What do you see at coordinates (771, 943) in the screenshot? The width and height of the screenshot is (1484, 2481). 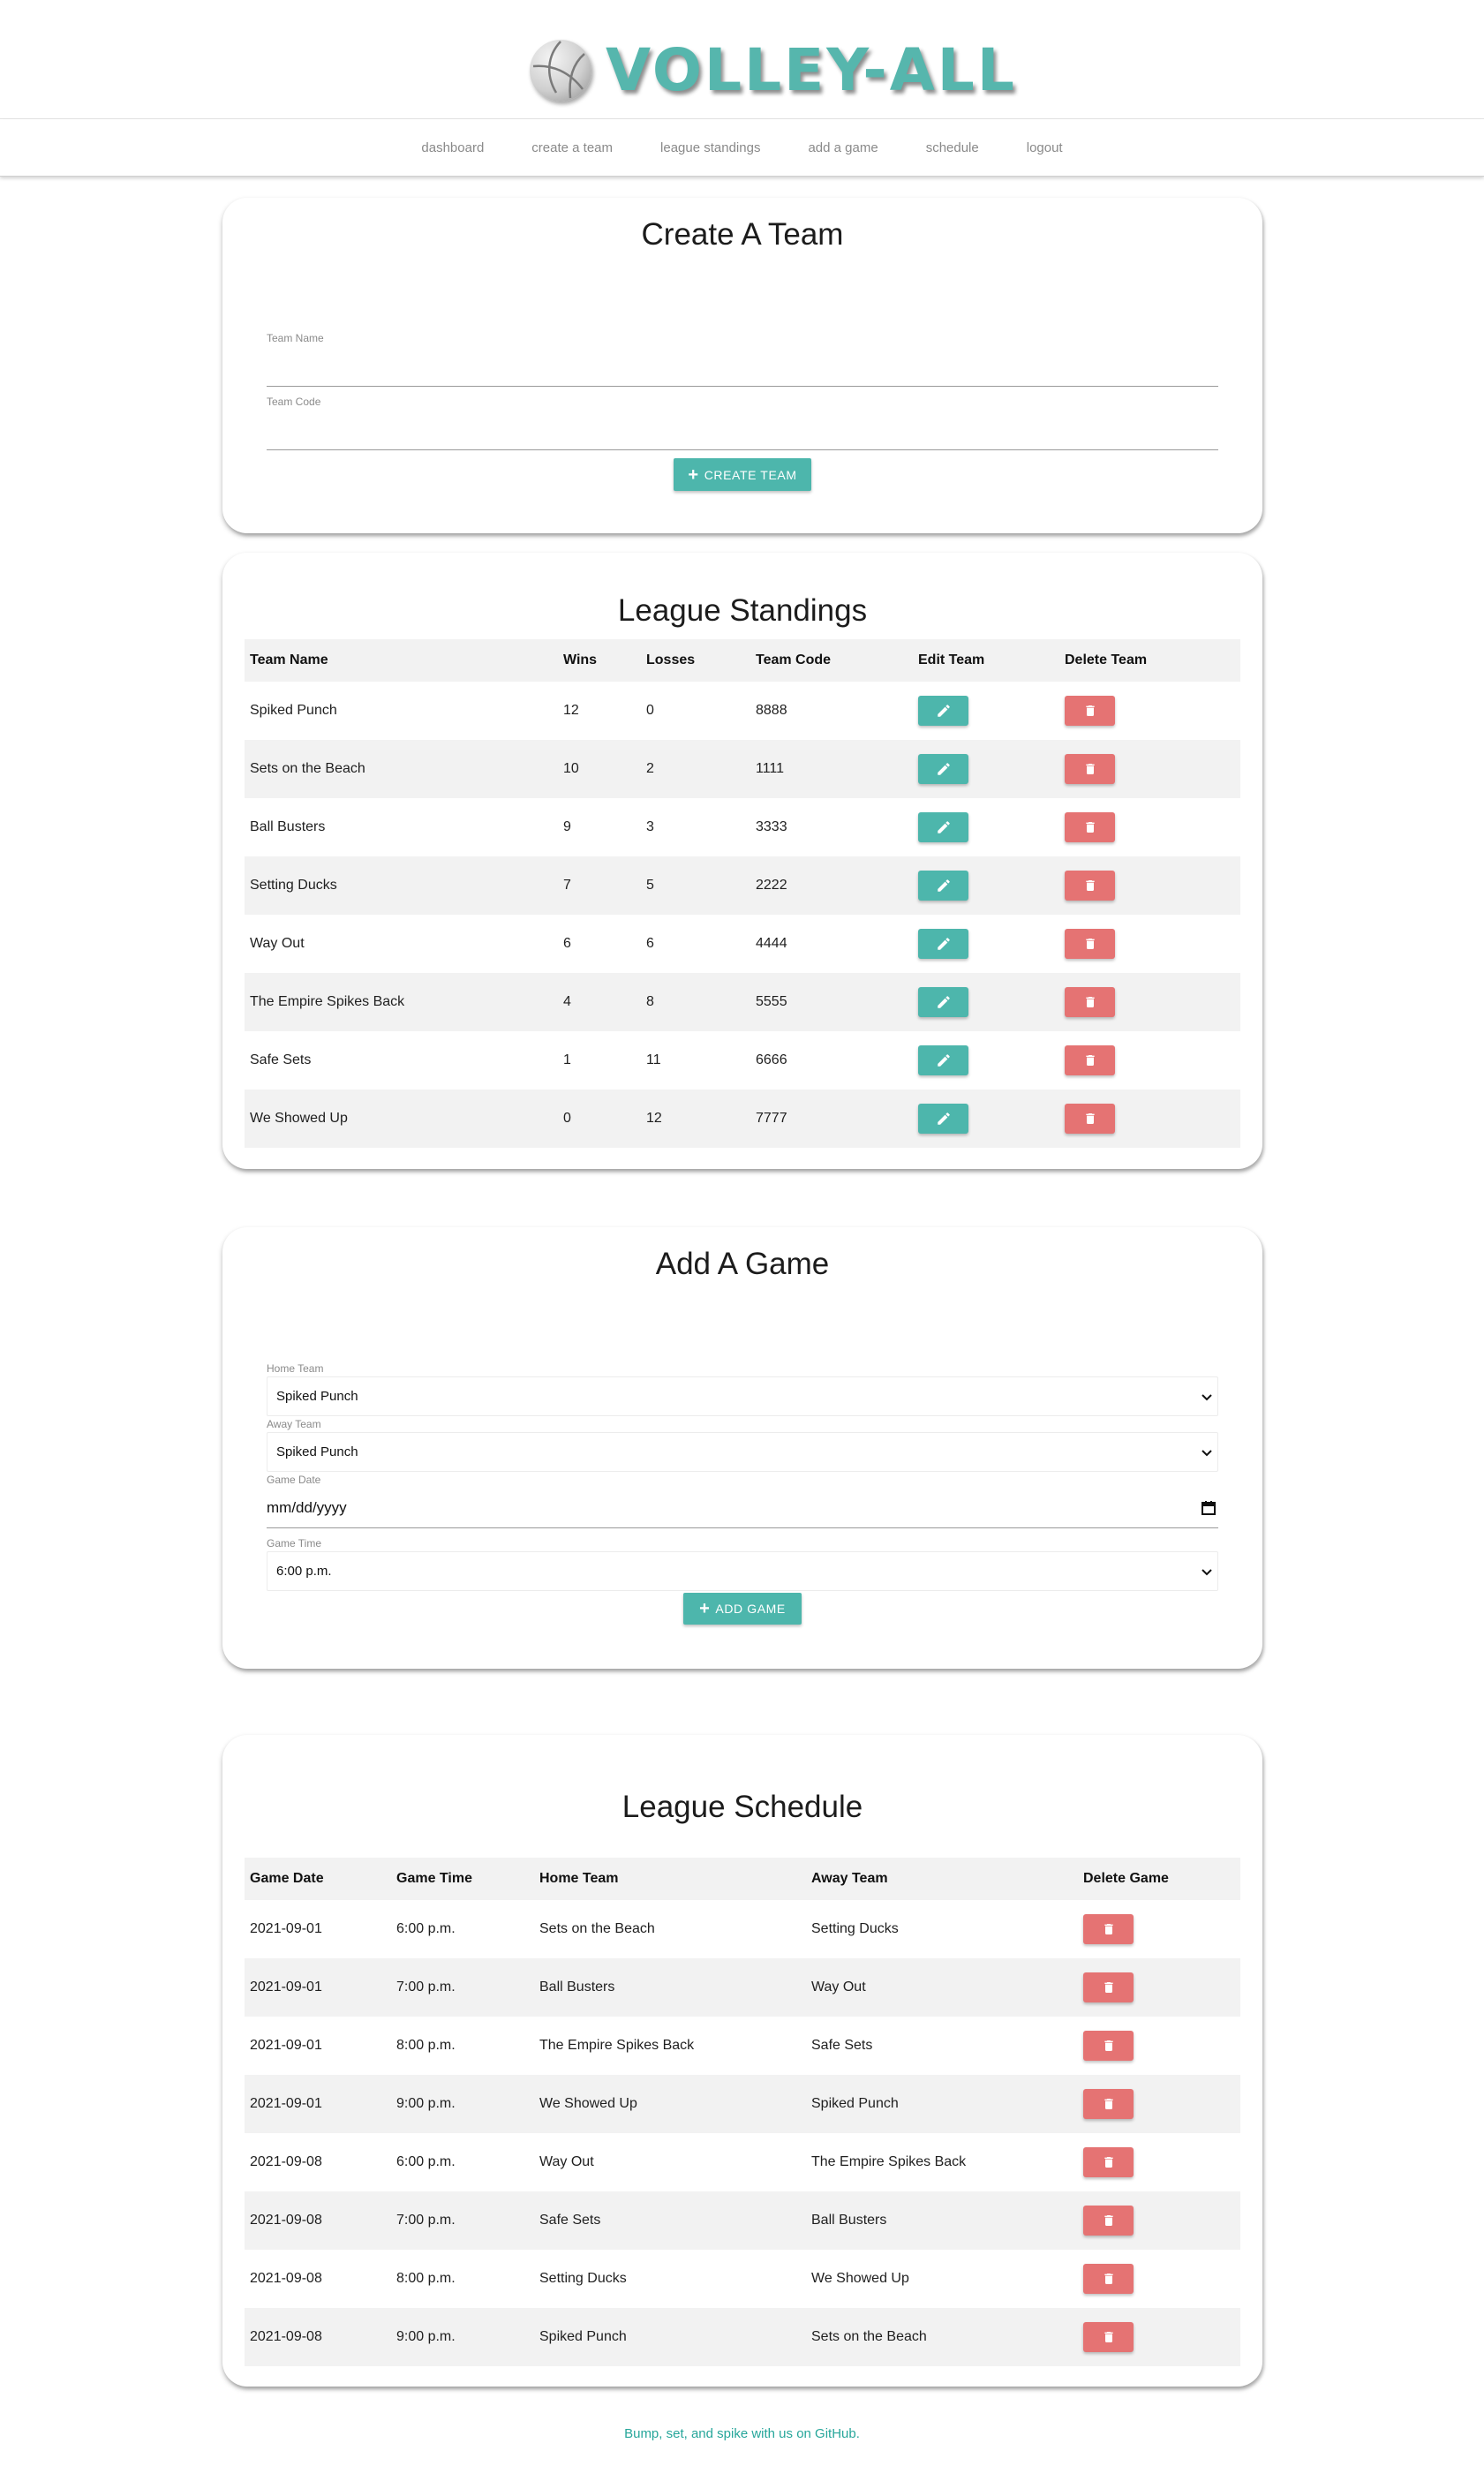 I see `team-code-cell: 4444` at bounding box center [771, 943].